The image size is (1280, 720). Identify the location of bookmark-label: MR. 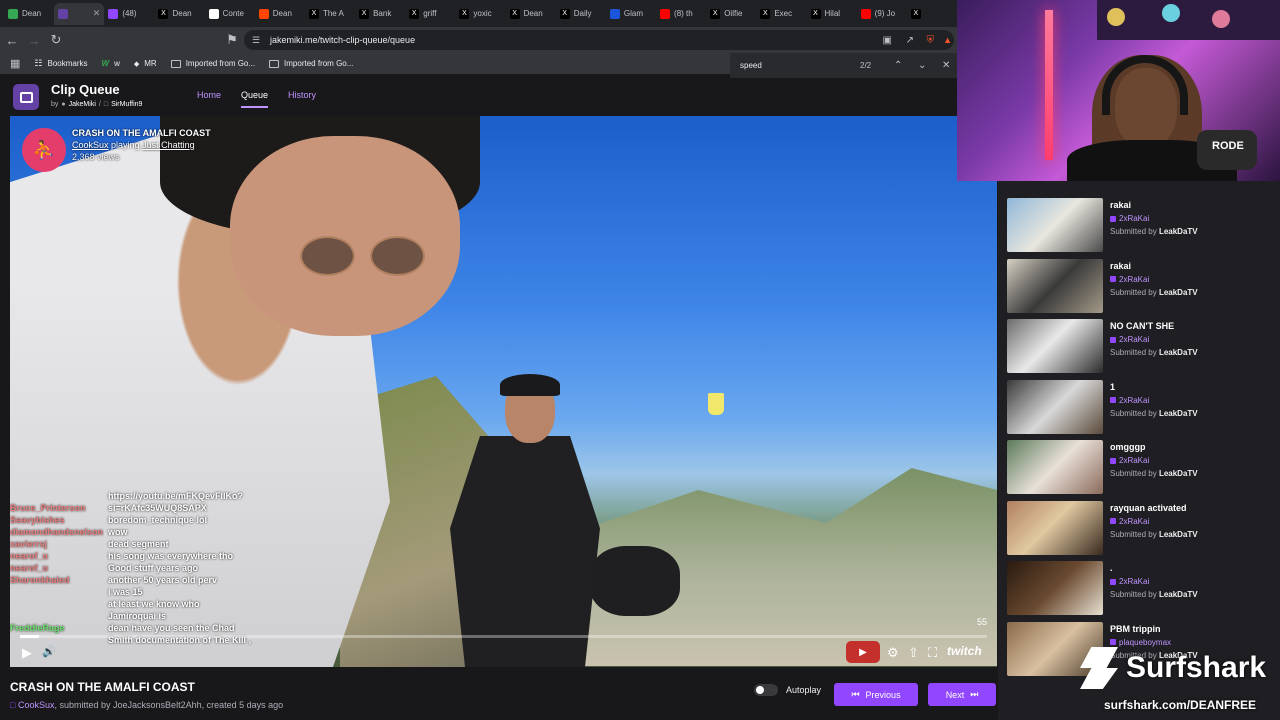
(150, 63).